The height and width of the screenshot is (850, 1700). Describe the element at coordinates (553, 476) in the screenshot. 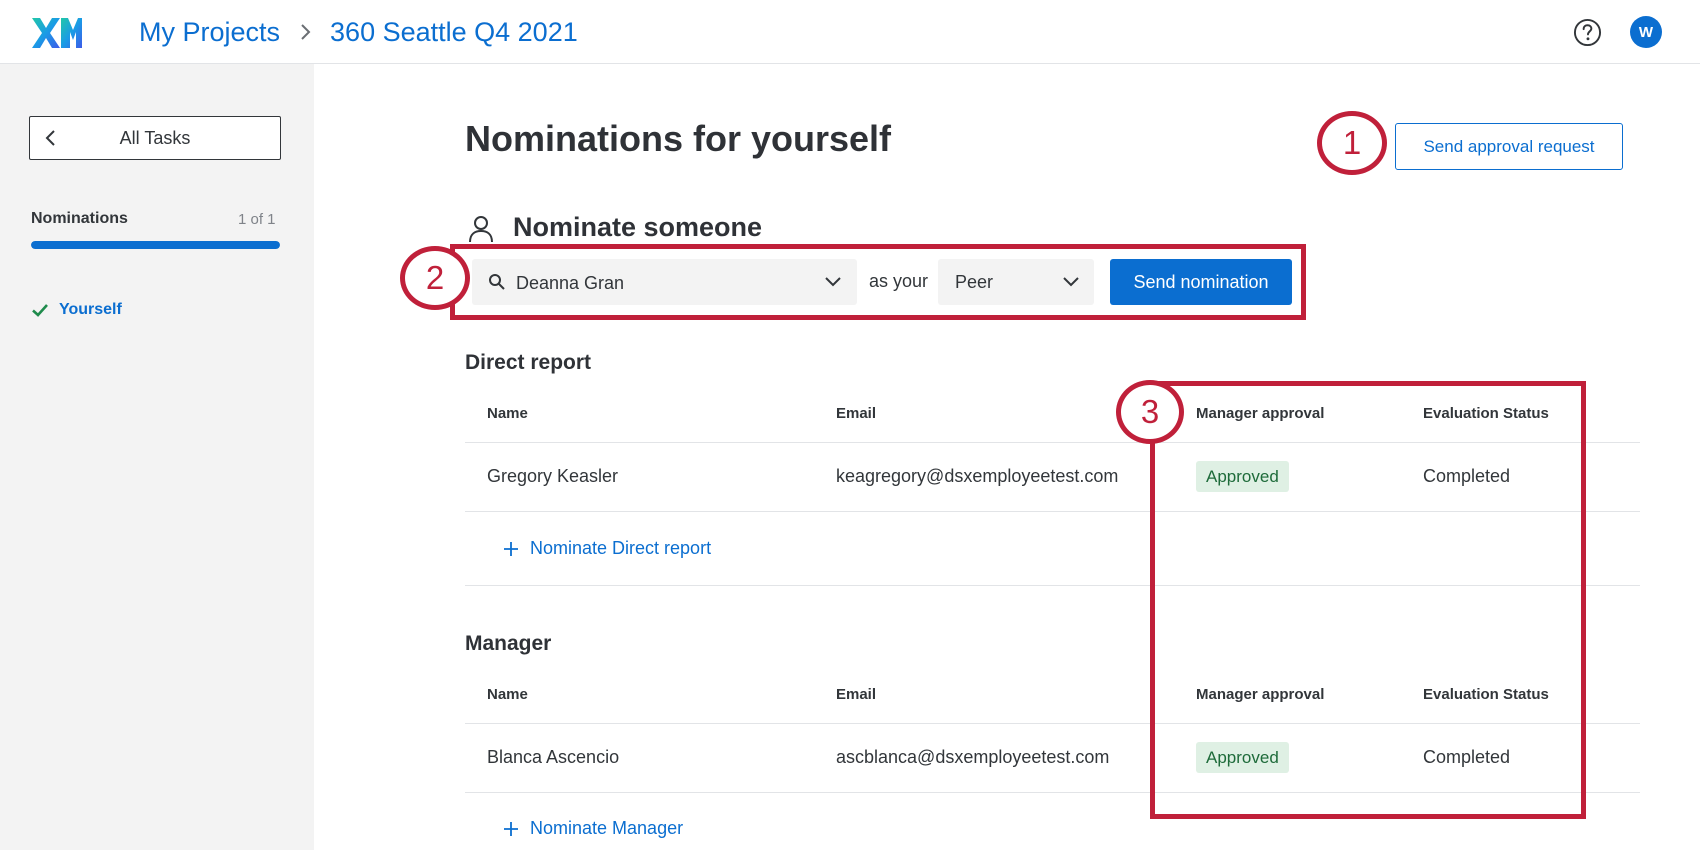

I see `row-name: Gregory Keasler` at that location.